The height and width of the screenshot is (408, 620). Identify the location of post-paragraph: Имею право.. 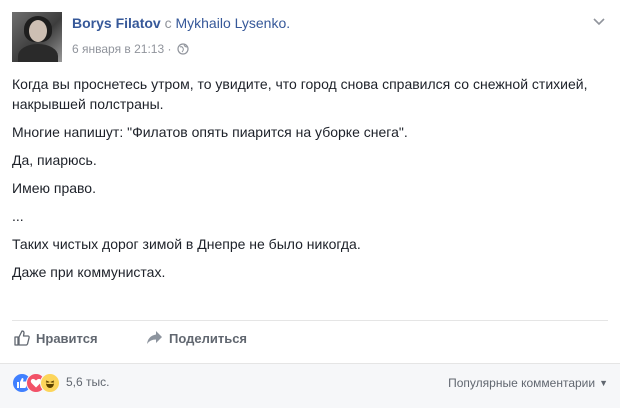
(54, 188).